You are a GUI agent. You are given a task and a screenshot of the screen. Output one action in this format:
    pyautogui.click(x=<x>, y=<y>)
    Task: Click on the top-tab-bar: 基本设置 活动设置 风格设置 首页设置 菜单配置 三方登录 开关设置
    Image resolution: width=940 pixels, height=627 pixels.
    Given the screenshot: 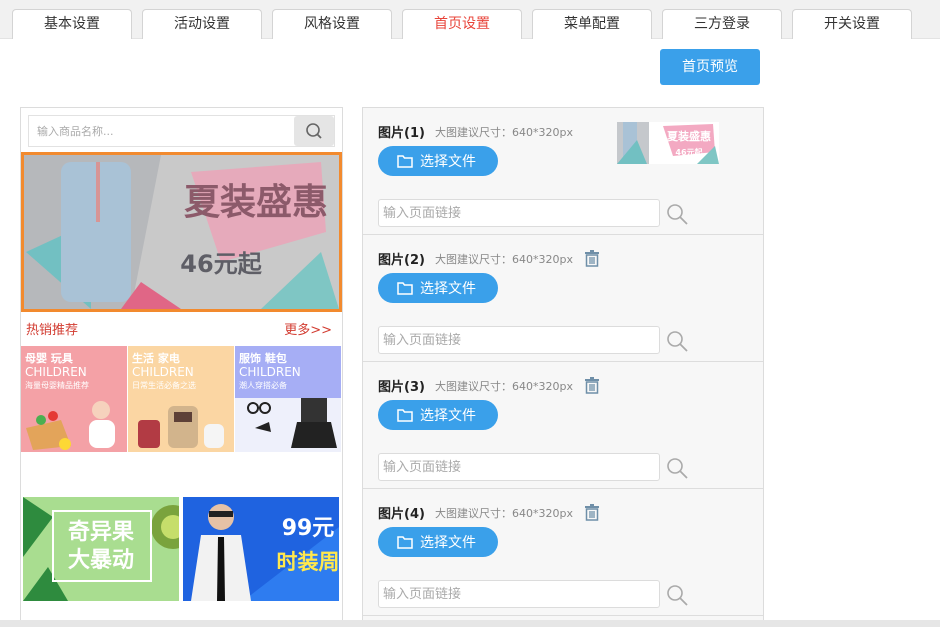 What is the action you would take?
    pyautogui.click(x=470, y=19)
    